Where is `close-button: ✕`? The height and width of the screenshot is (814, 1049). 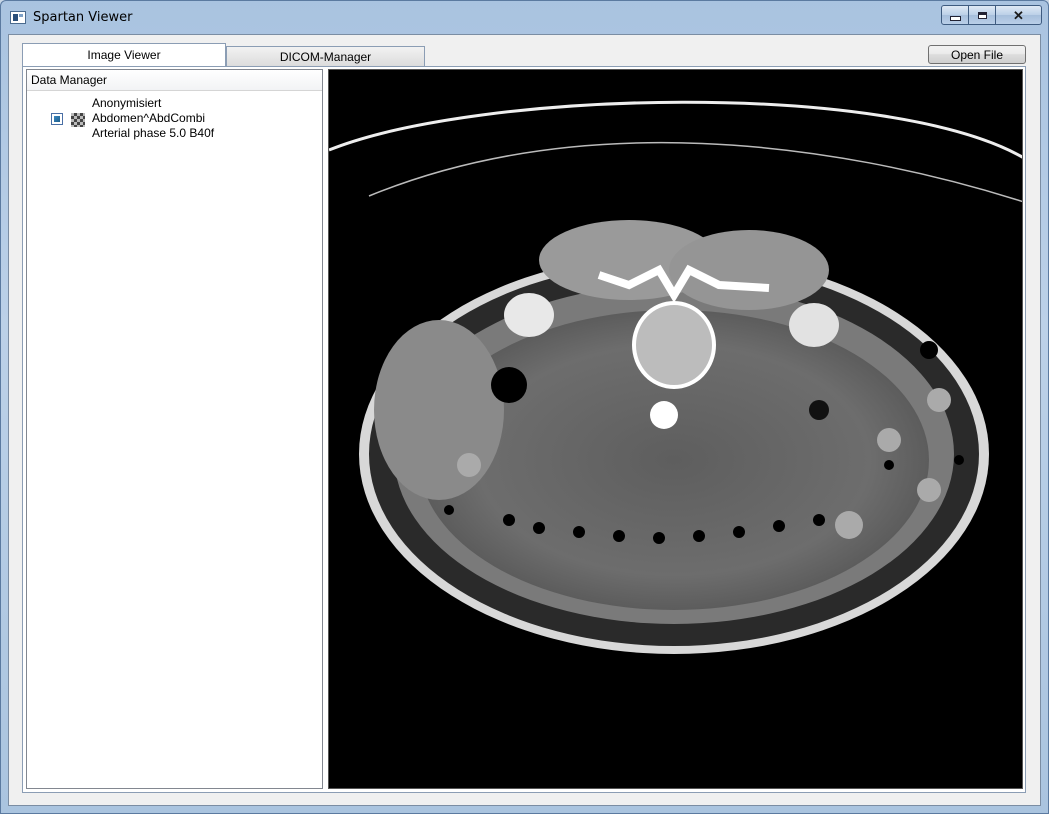 close-button: ✕ is located at coordinates (1019, 15).